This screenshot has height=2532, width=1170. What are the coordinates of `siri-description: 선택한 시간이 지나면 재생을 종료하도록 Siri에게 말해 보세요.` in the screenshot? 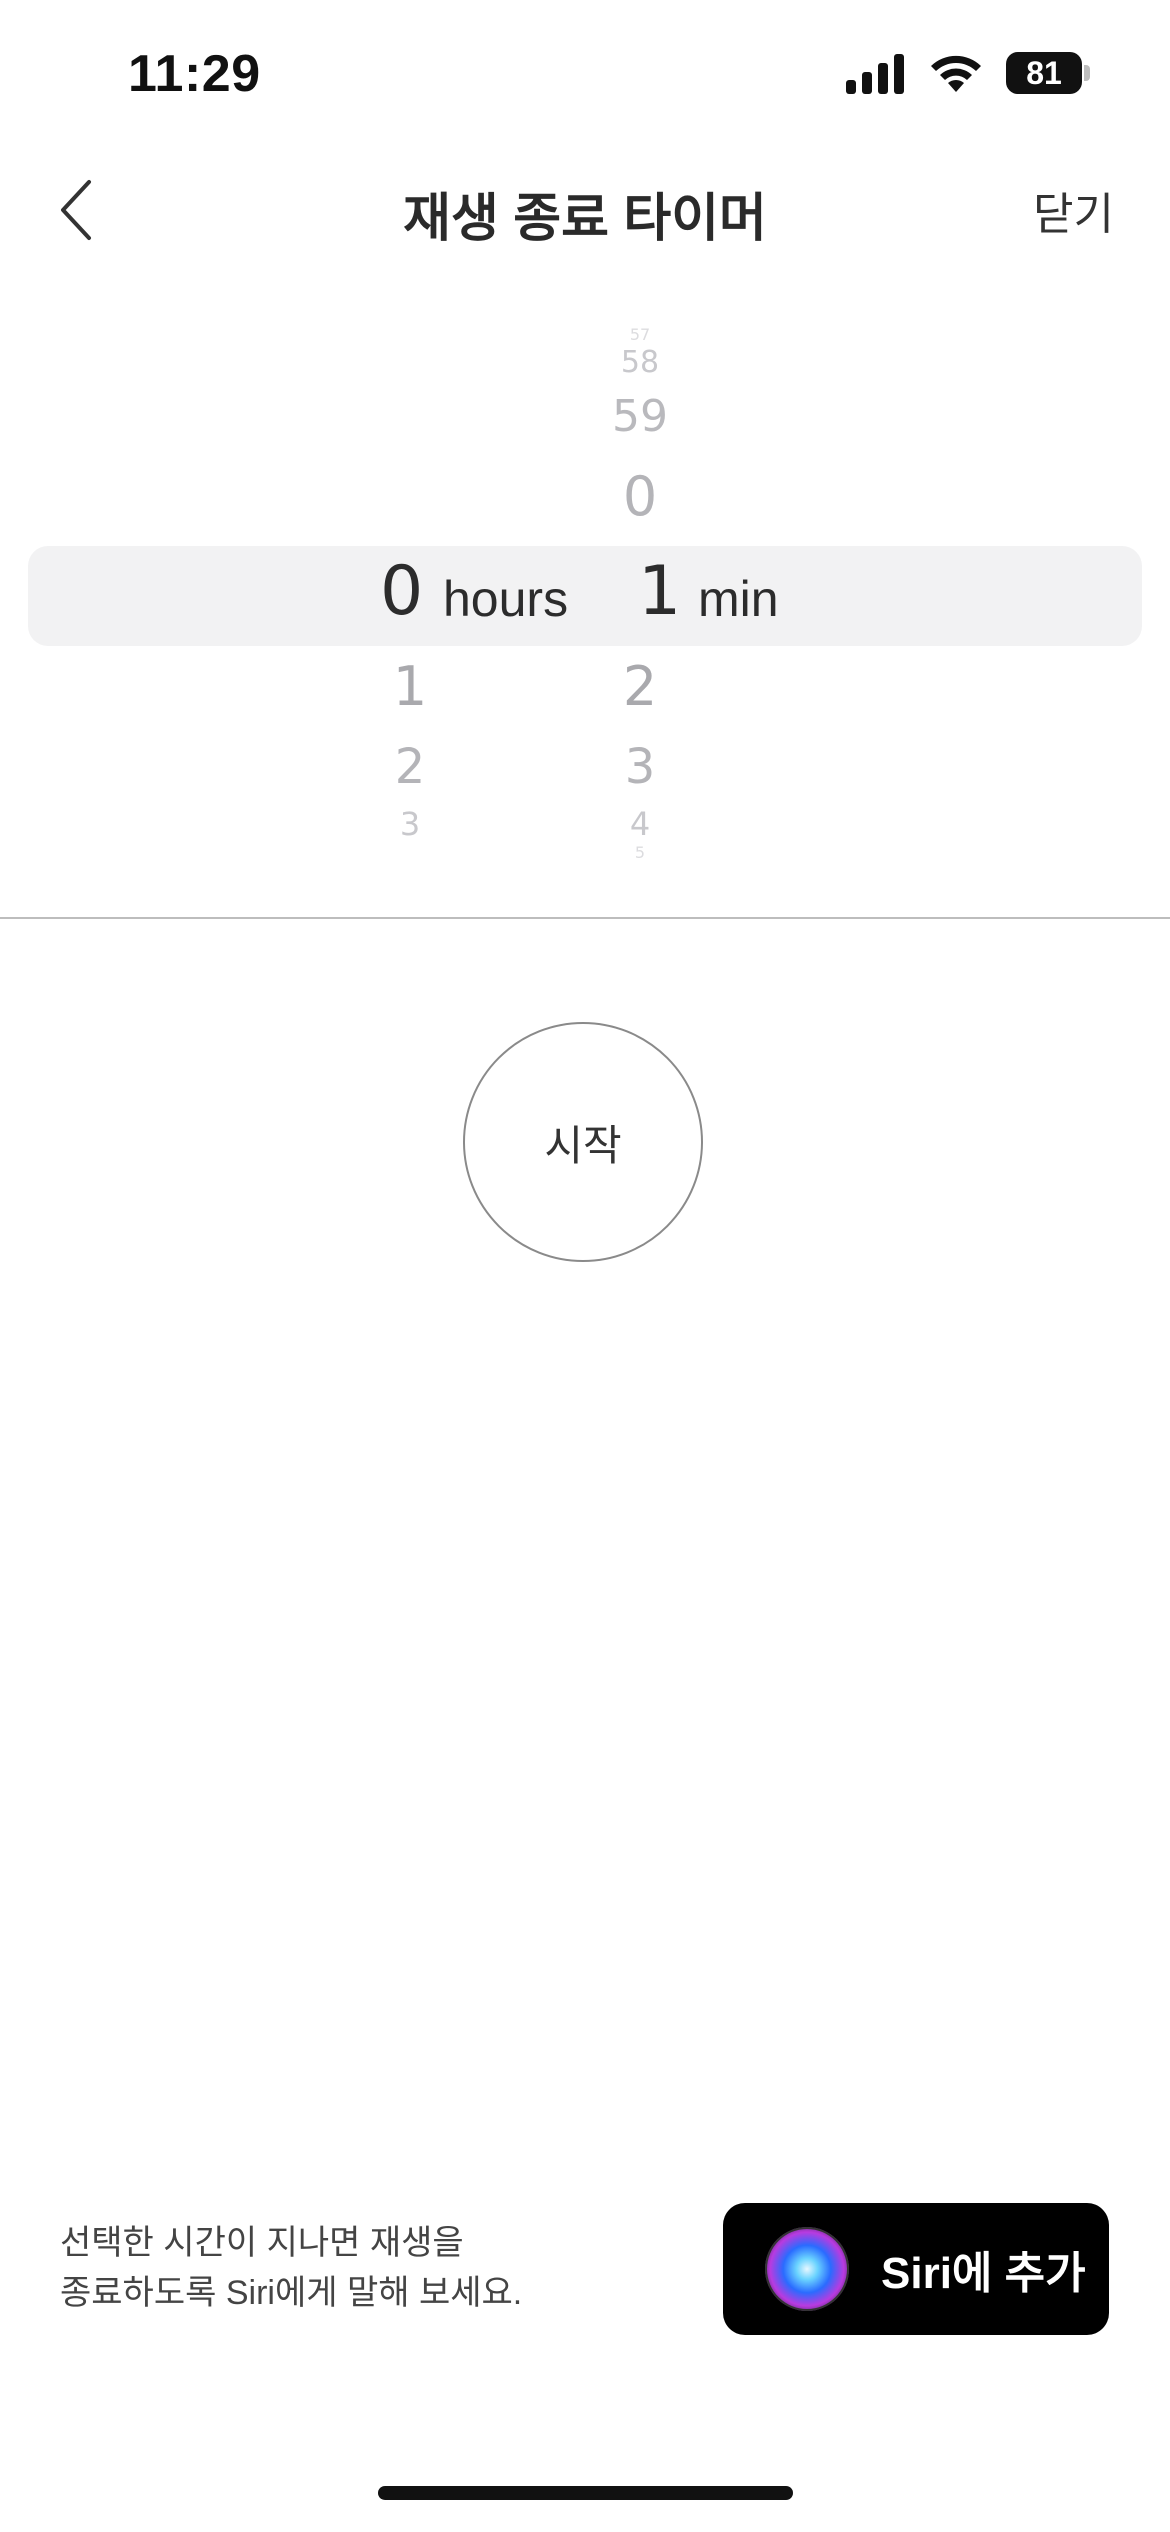 It's located at (370, 2268).